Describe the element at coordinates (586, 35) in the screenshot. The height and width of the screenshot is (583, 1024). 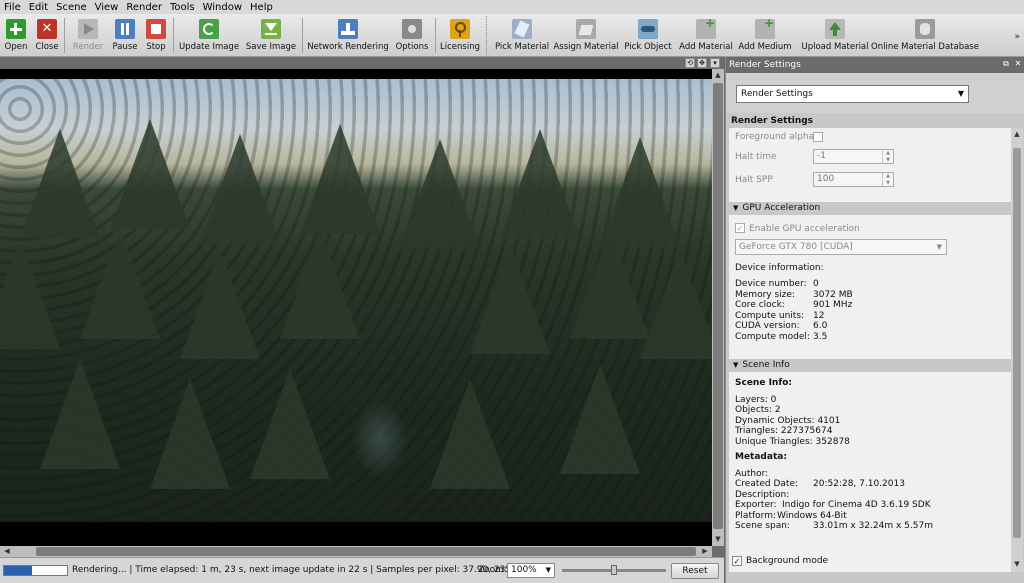
I see `assign-material-button: Assign Material` at that location.